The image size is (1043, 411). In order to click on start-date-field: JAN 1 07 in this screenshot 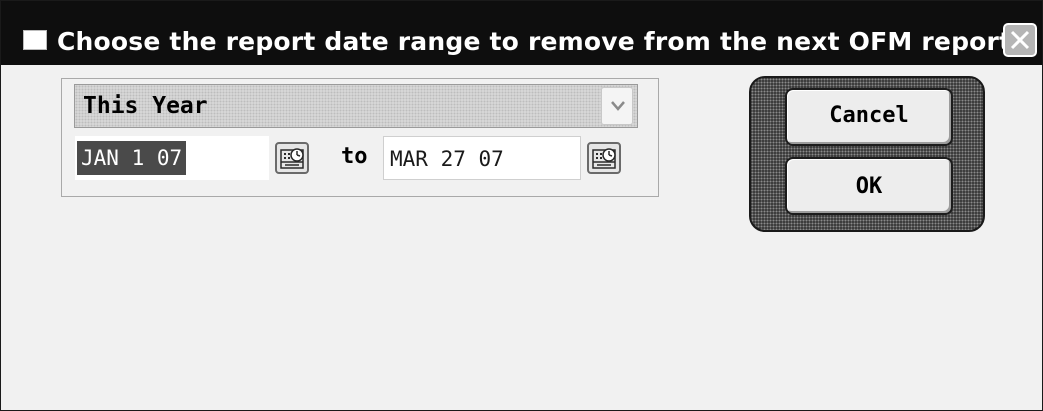, I will do `click(172, 158)`.